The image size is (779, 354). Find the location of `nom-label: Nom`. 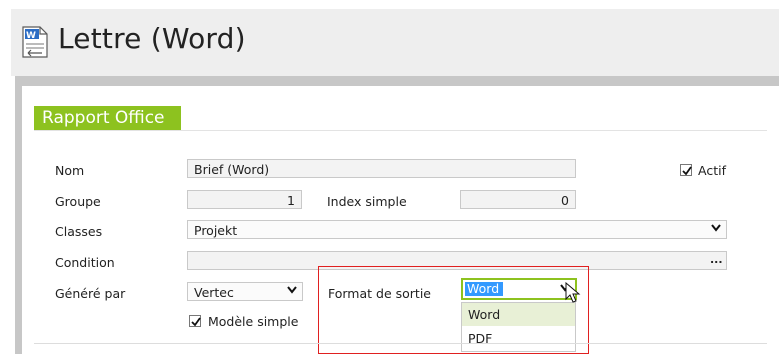

nom-label: Nom is located at coordinates (70, 170).